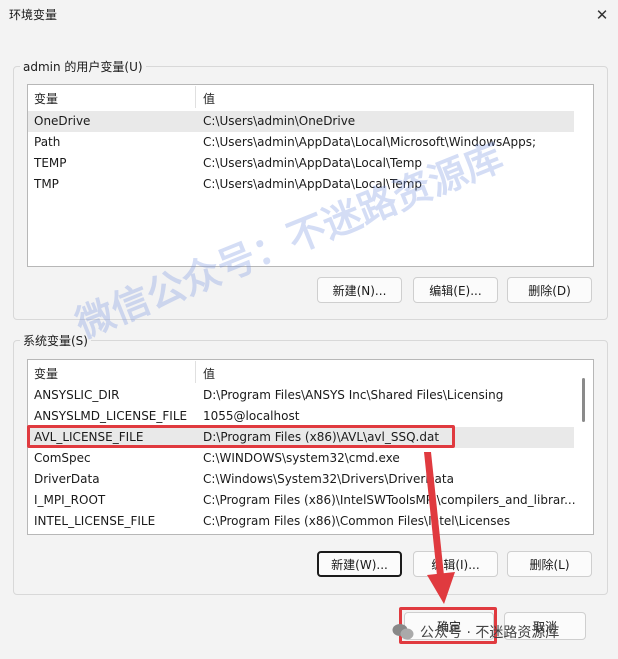  I want to click on wechat-icon, so click(403, 632).